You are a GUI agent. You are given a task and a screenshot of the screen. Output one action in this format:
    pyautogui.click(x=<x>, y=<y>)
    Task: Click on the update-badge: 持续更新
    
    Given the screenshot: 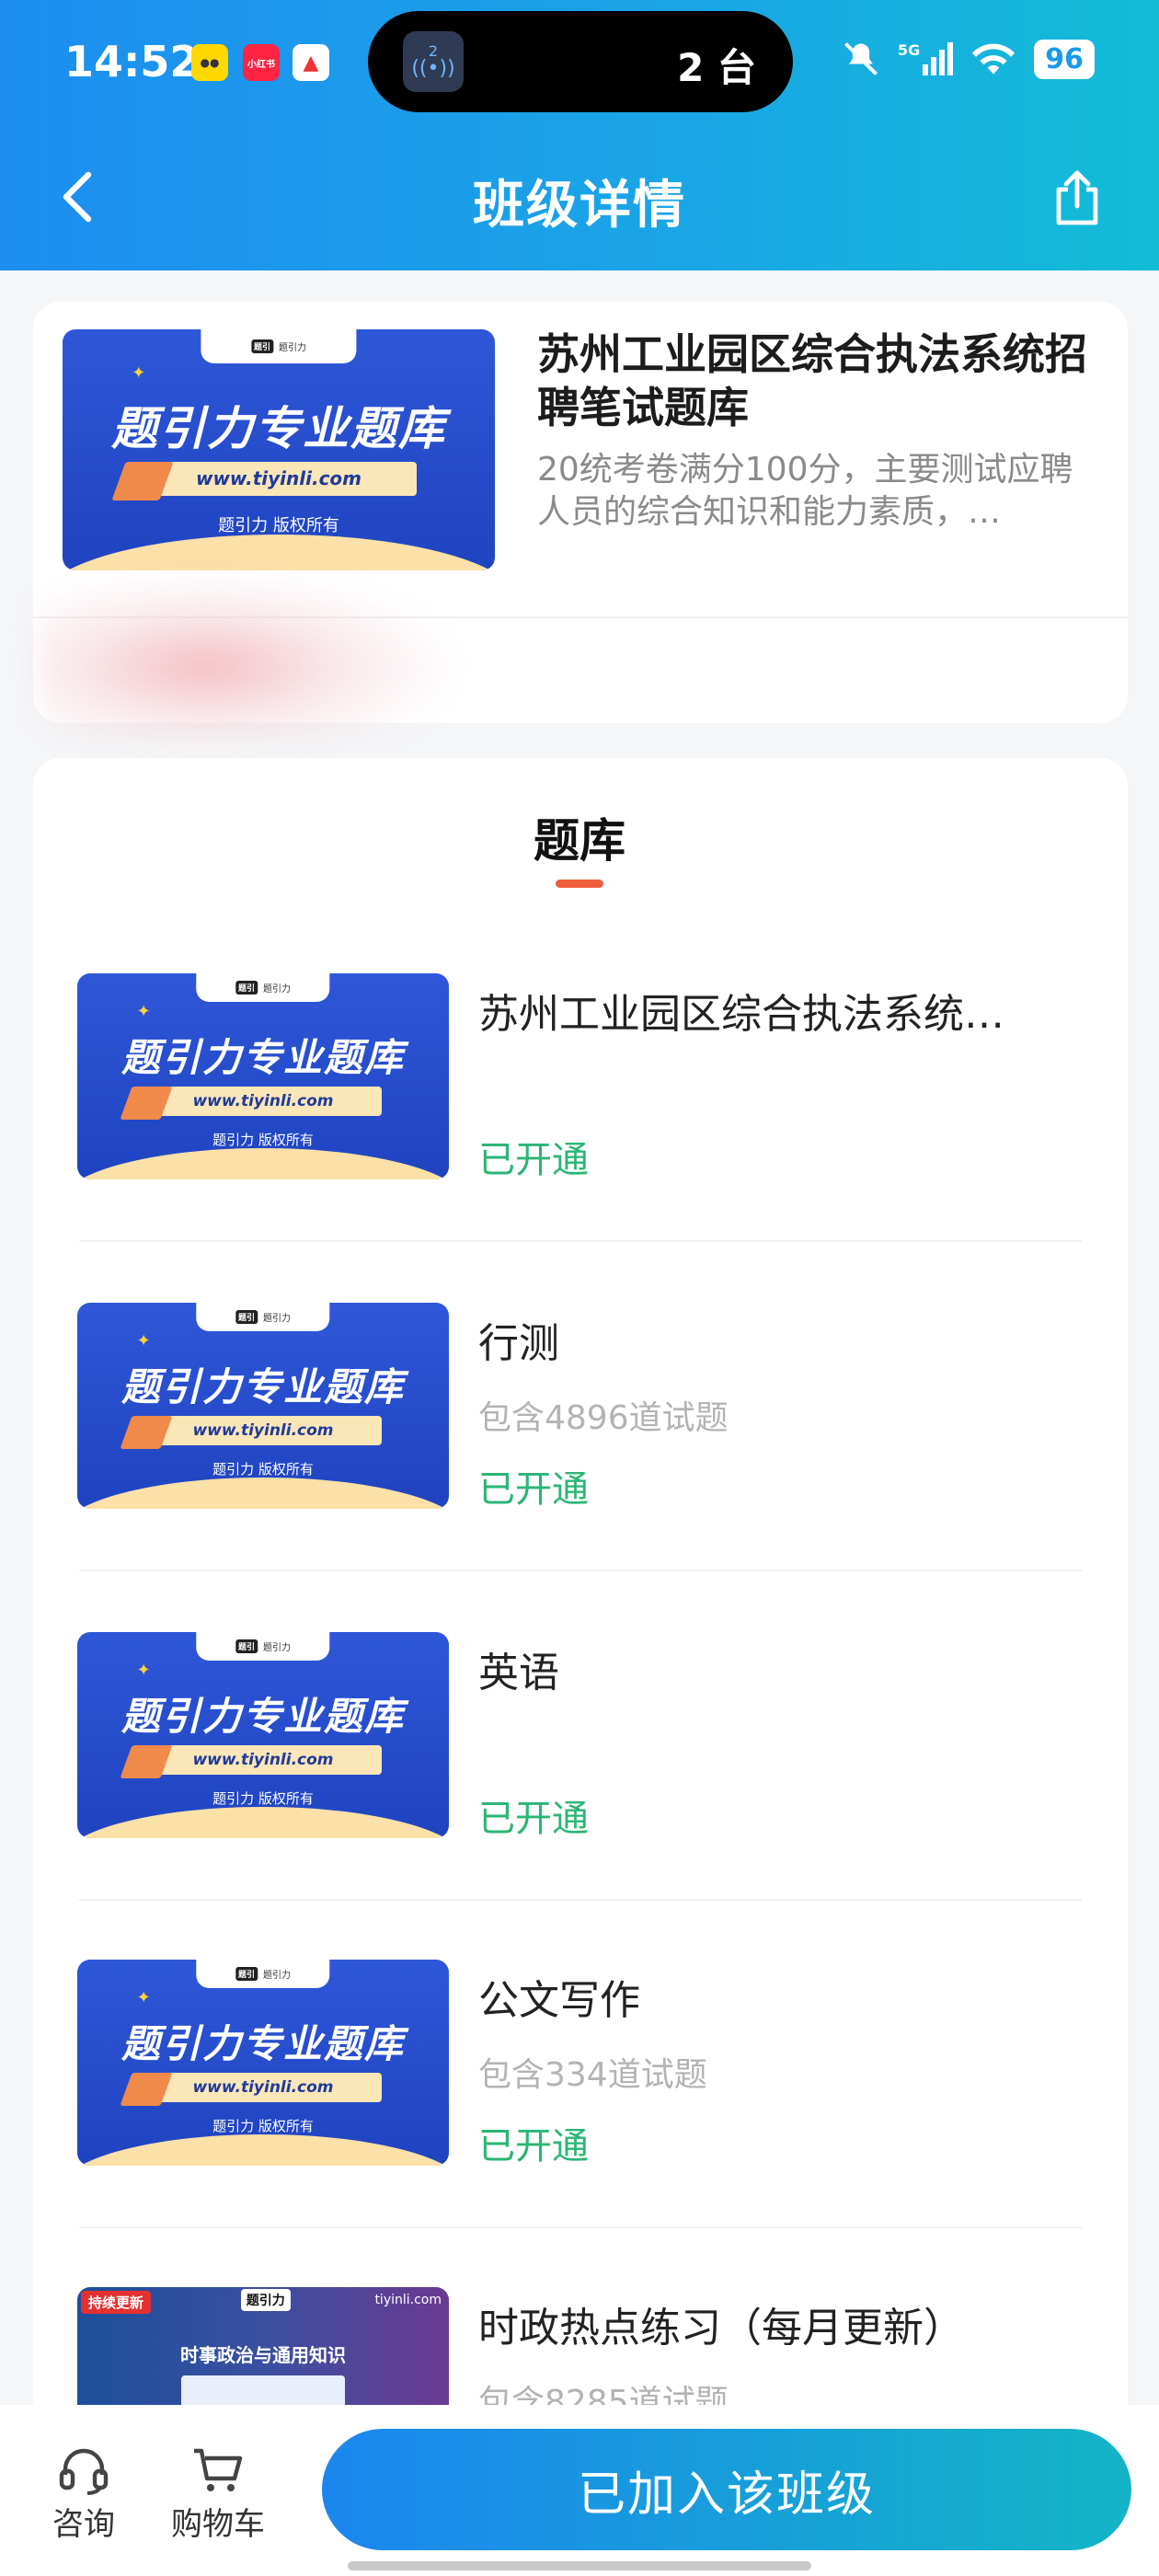 What is the action you would take?
    pyautogui.click(x=116, y=2302)
    